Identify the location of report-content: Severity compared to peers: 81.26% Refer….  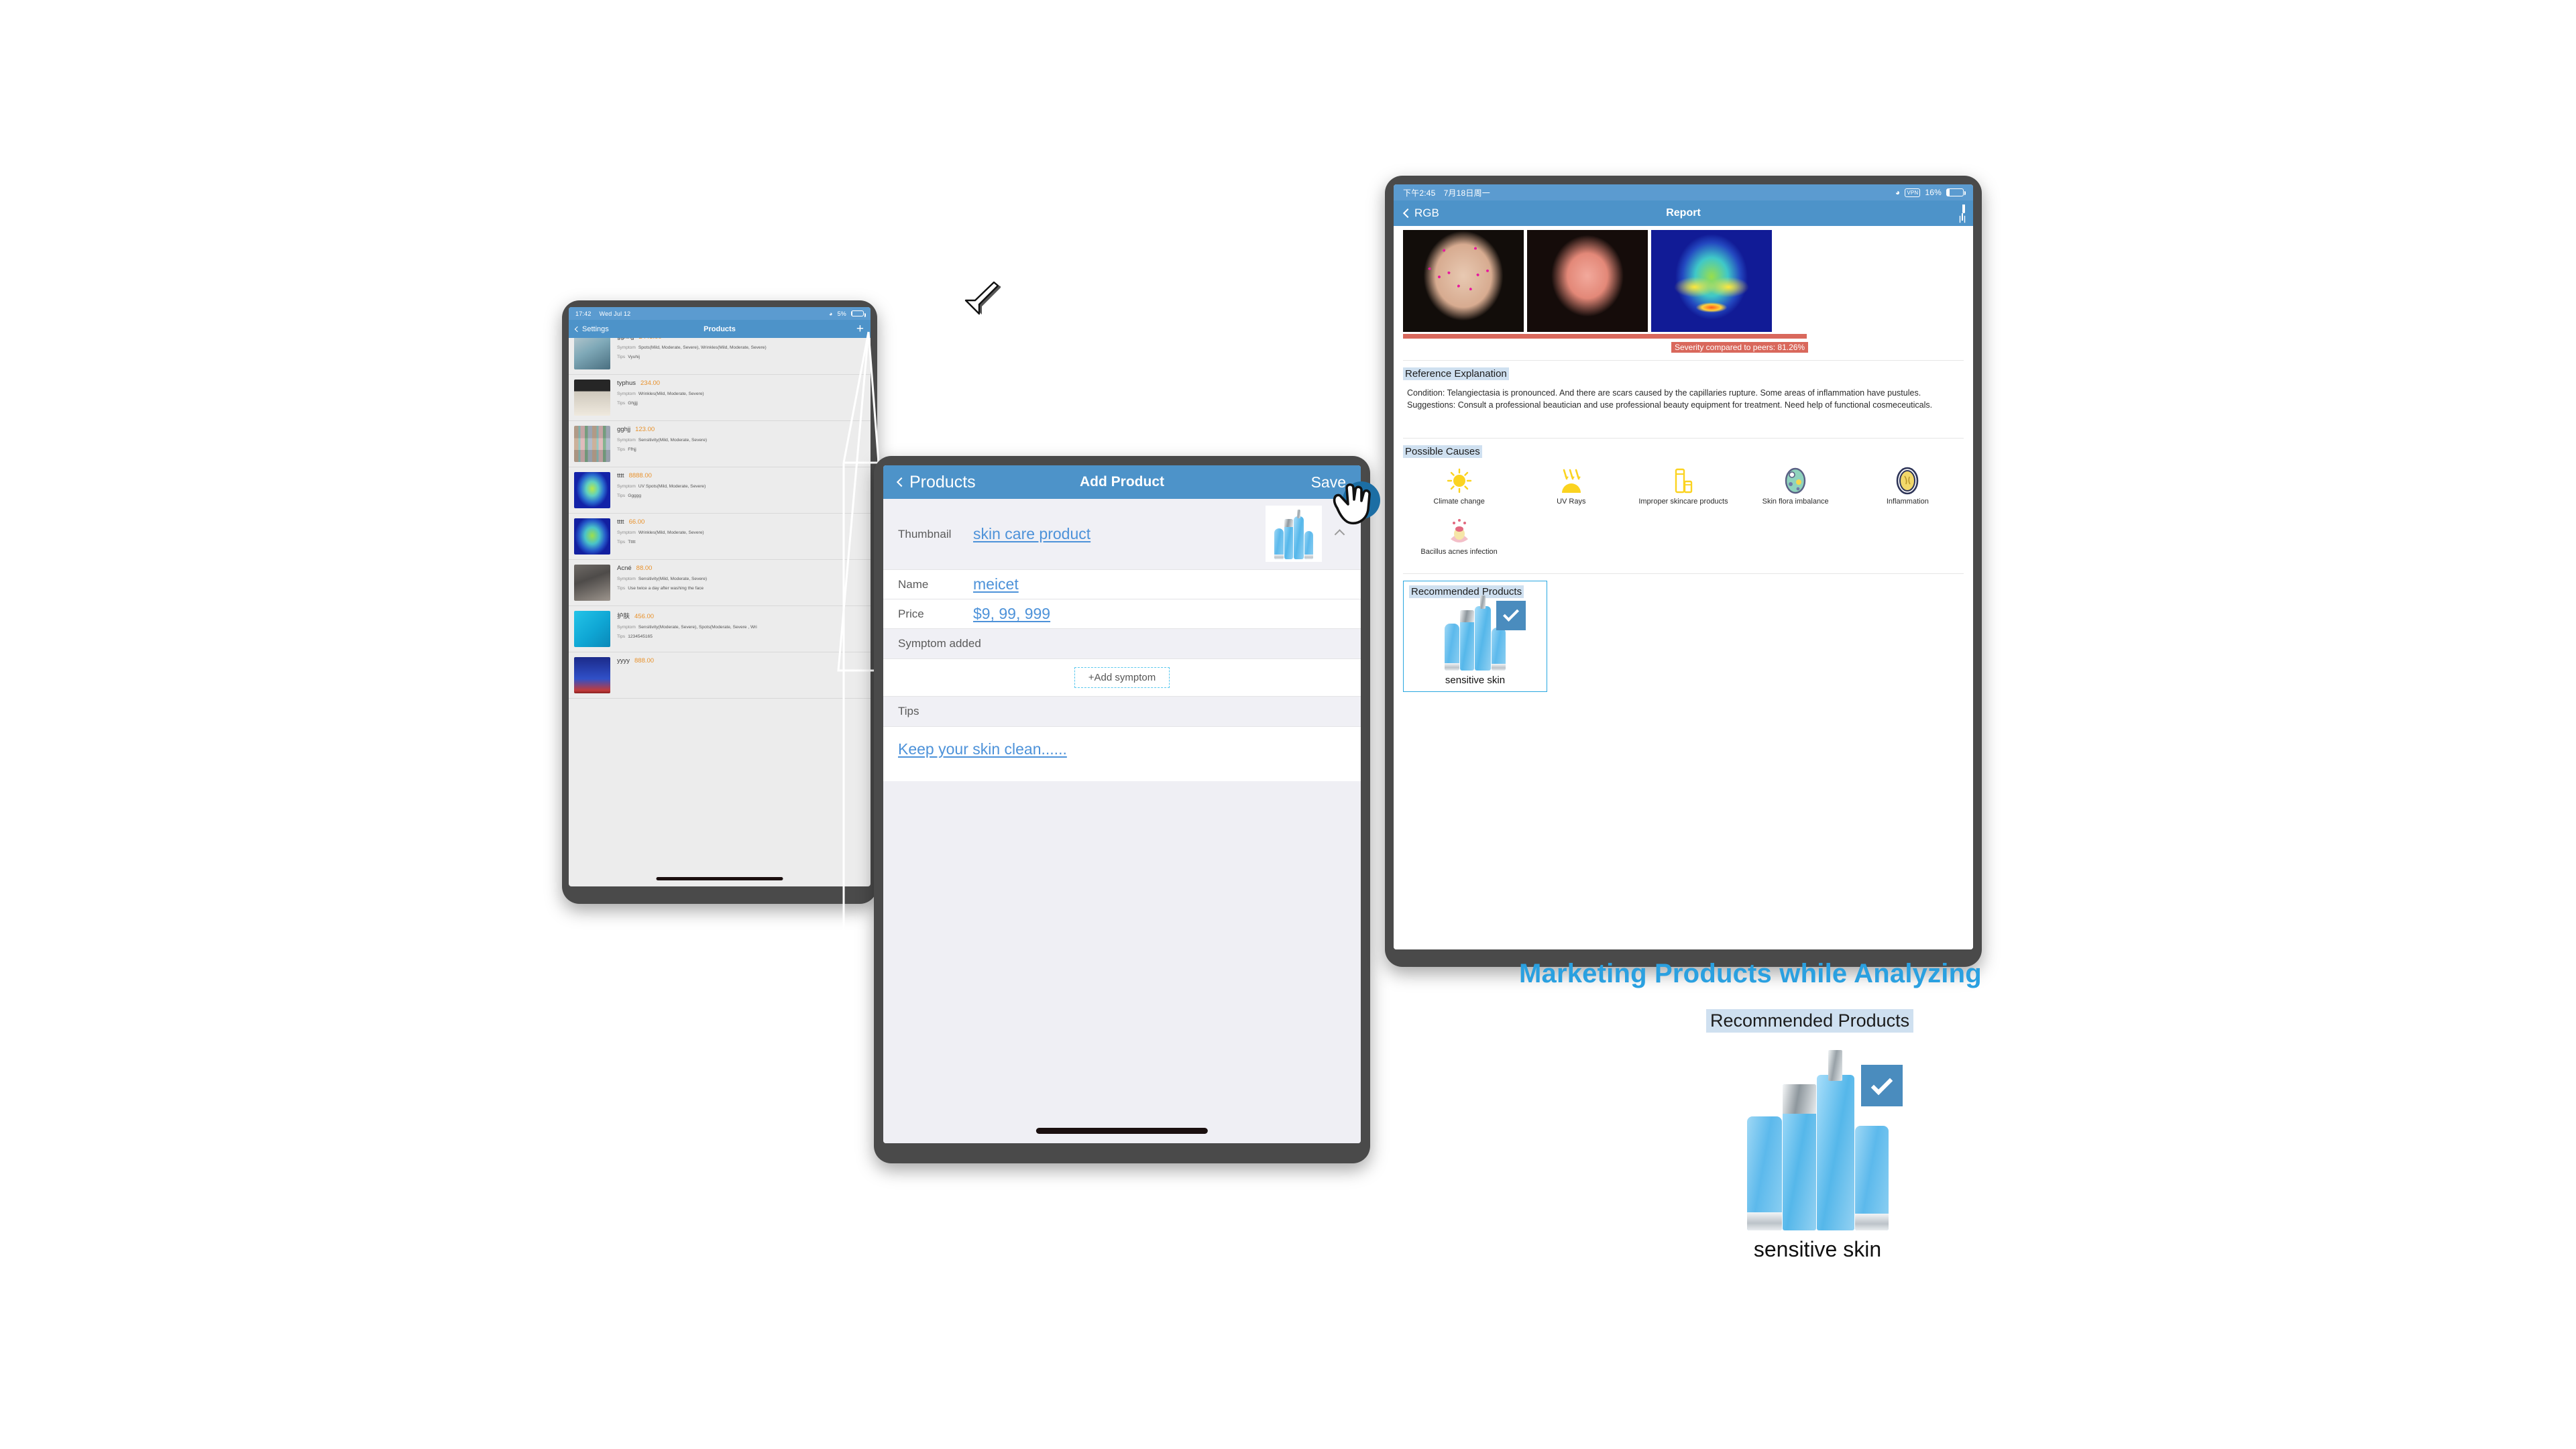
(1683, 588).